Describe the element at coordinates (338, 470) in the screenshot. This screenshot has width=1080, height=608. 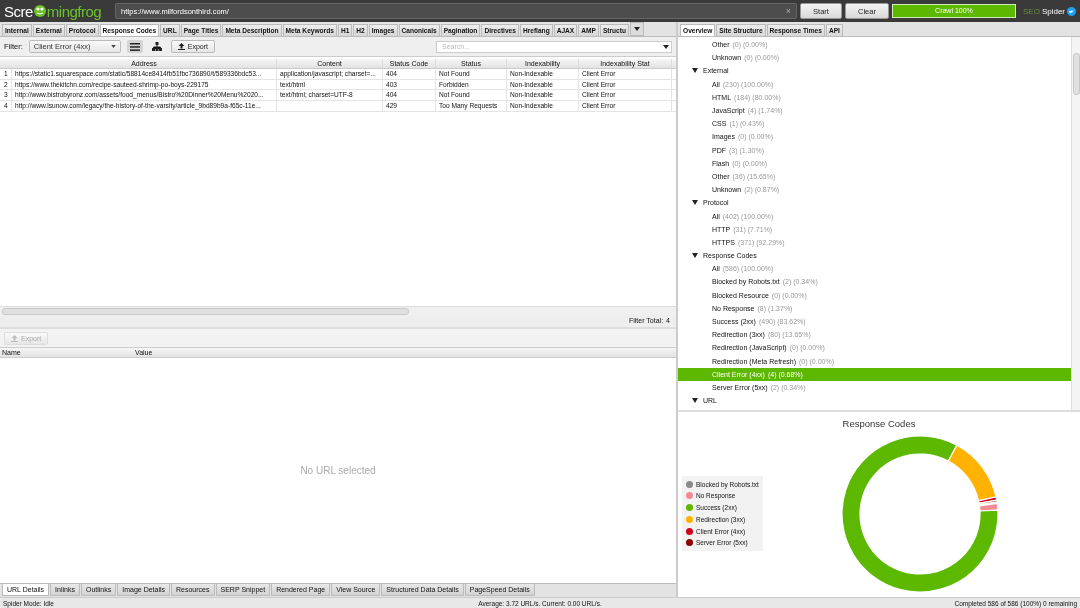
I see `empty-message: No URL selected` at that location.